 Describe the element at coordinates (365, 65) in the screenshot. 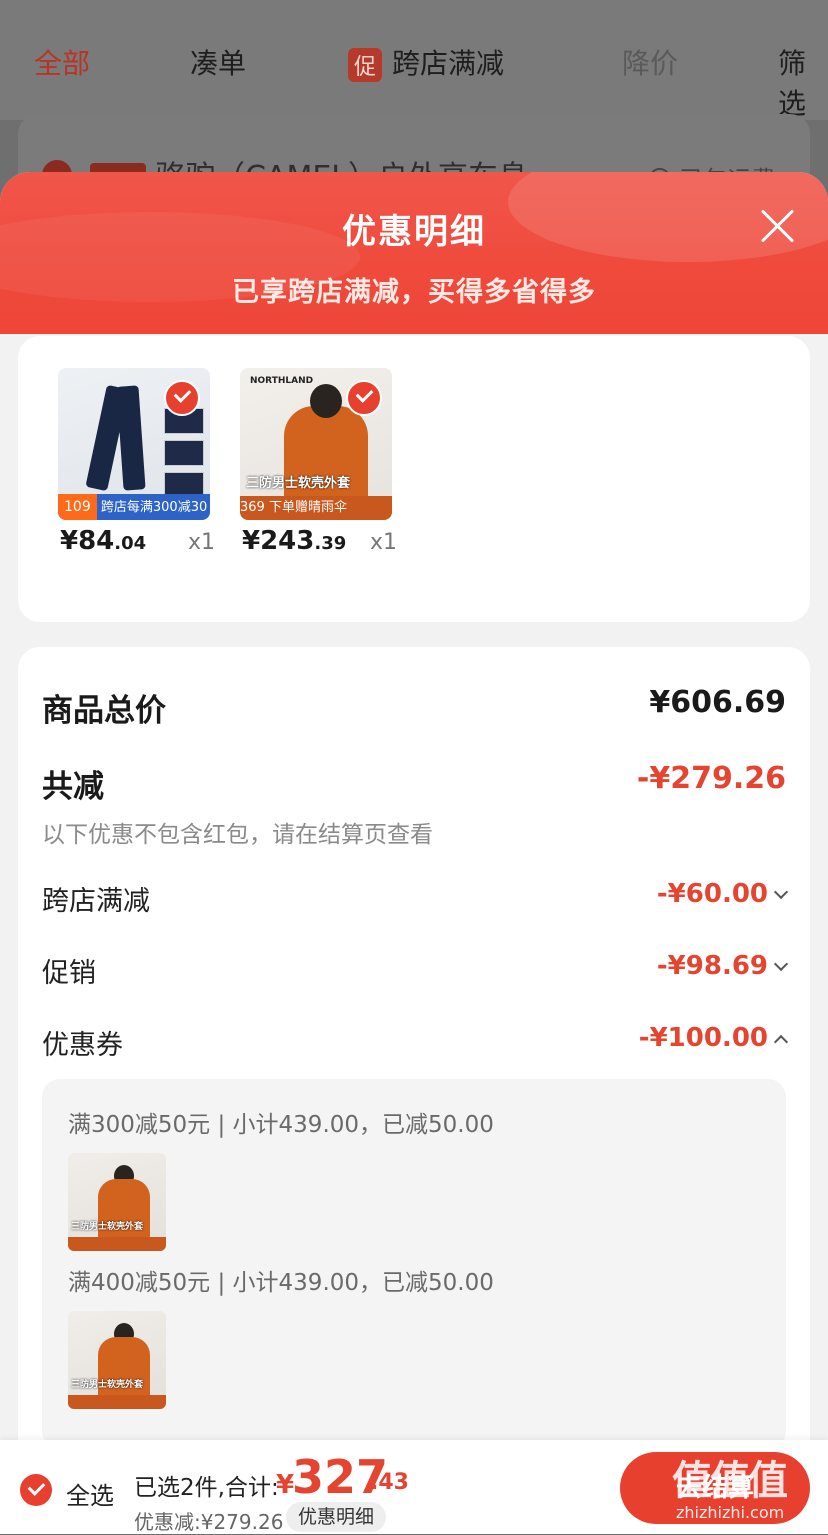

I see `promo-badge: 促` at that location.